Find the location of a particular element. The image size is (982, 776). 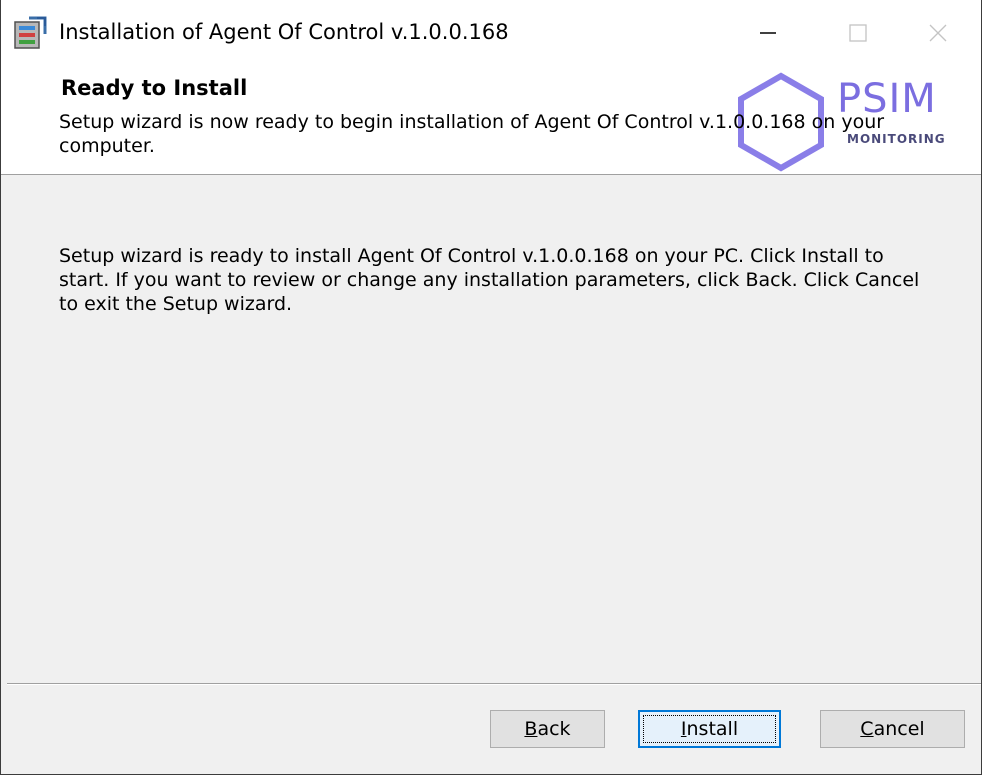

maximize-icon is located at coordinates (858, 33).